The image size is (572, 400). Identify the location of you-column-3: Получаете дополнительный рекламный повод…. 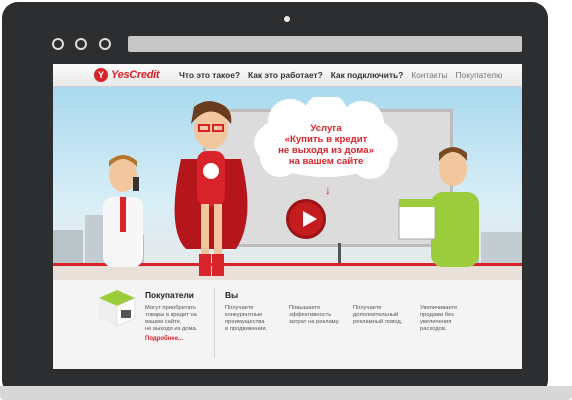
(385, 315).